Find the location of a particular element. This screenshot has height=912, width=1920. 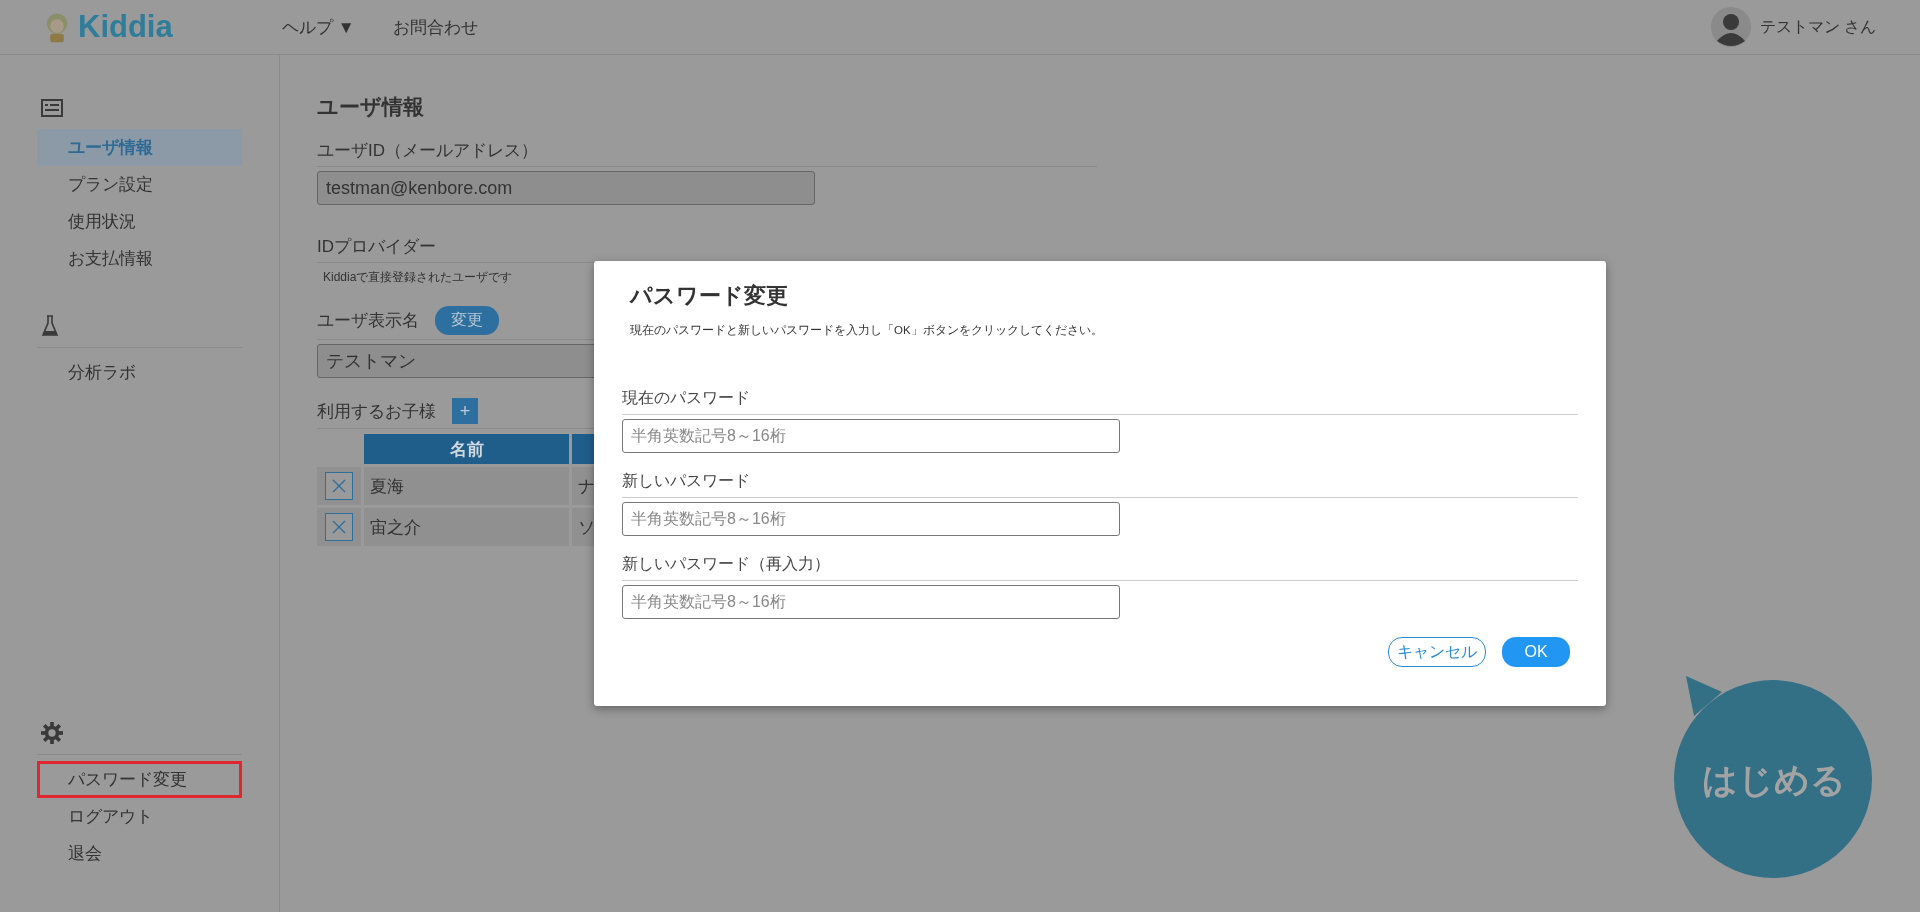

ok-button: OK is located at coordinates (1536, 652).